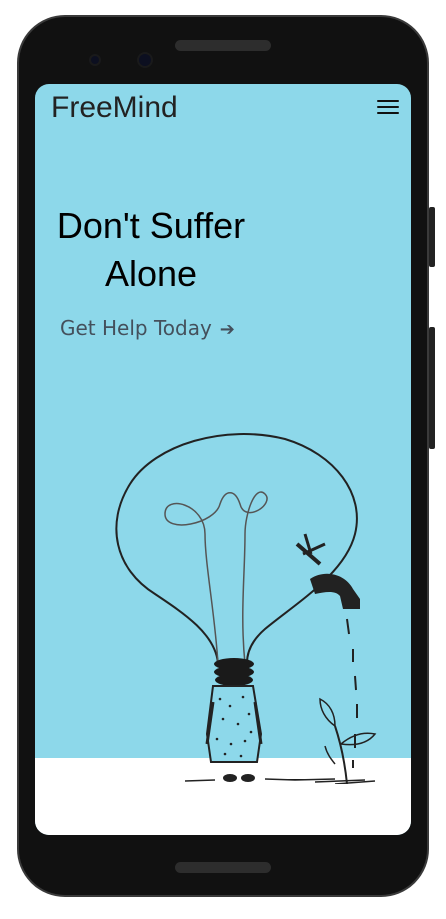 The width and height of the screenshot is (446, 919). Describe the element at coordinates (432, 388) in the screenshot. I see `volume-button` at that location.